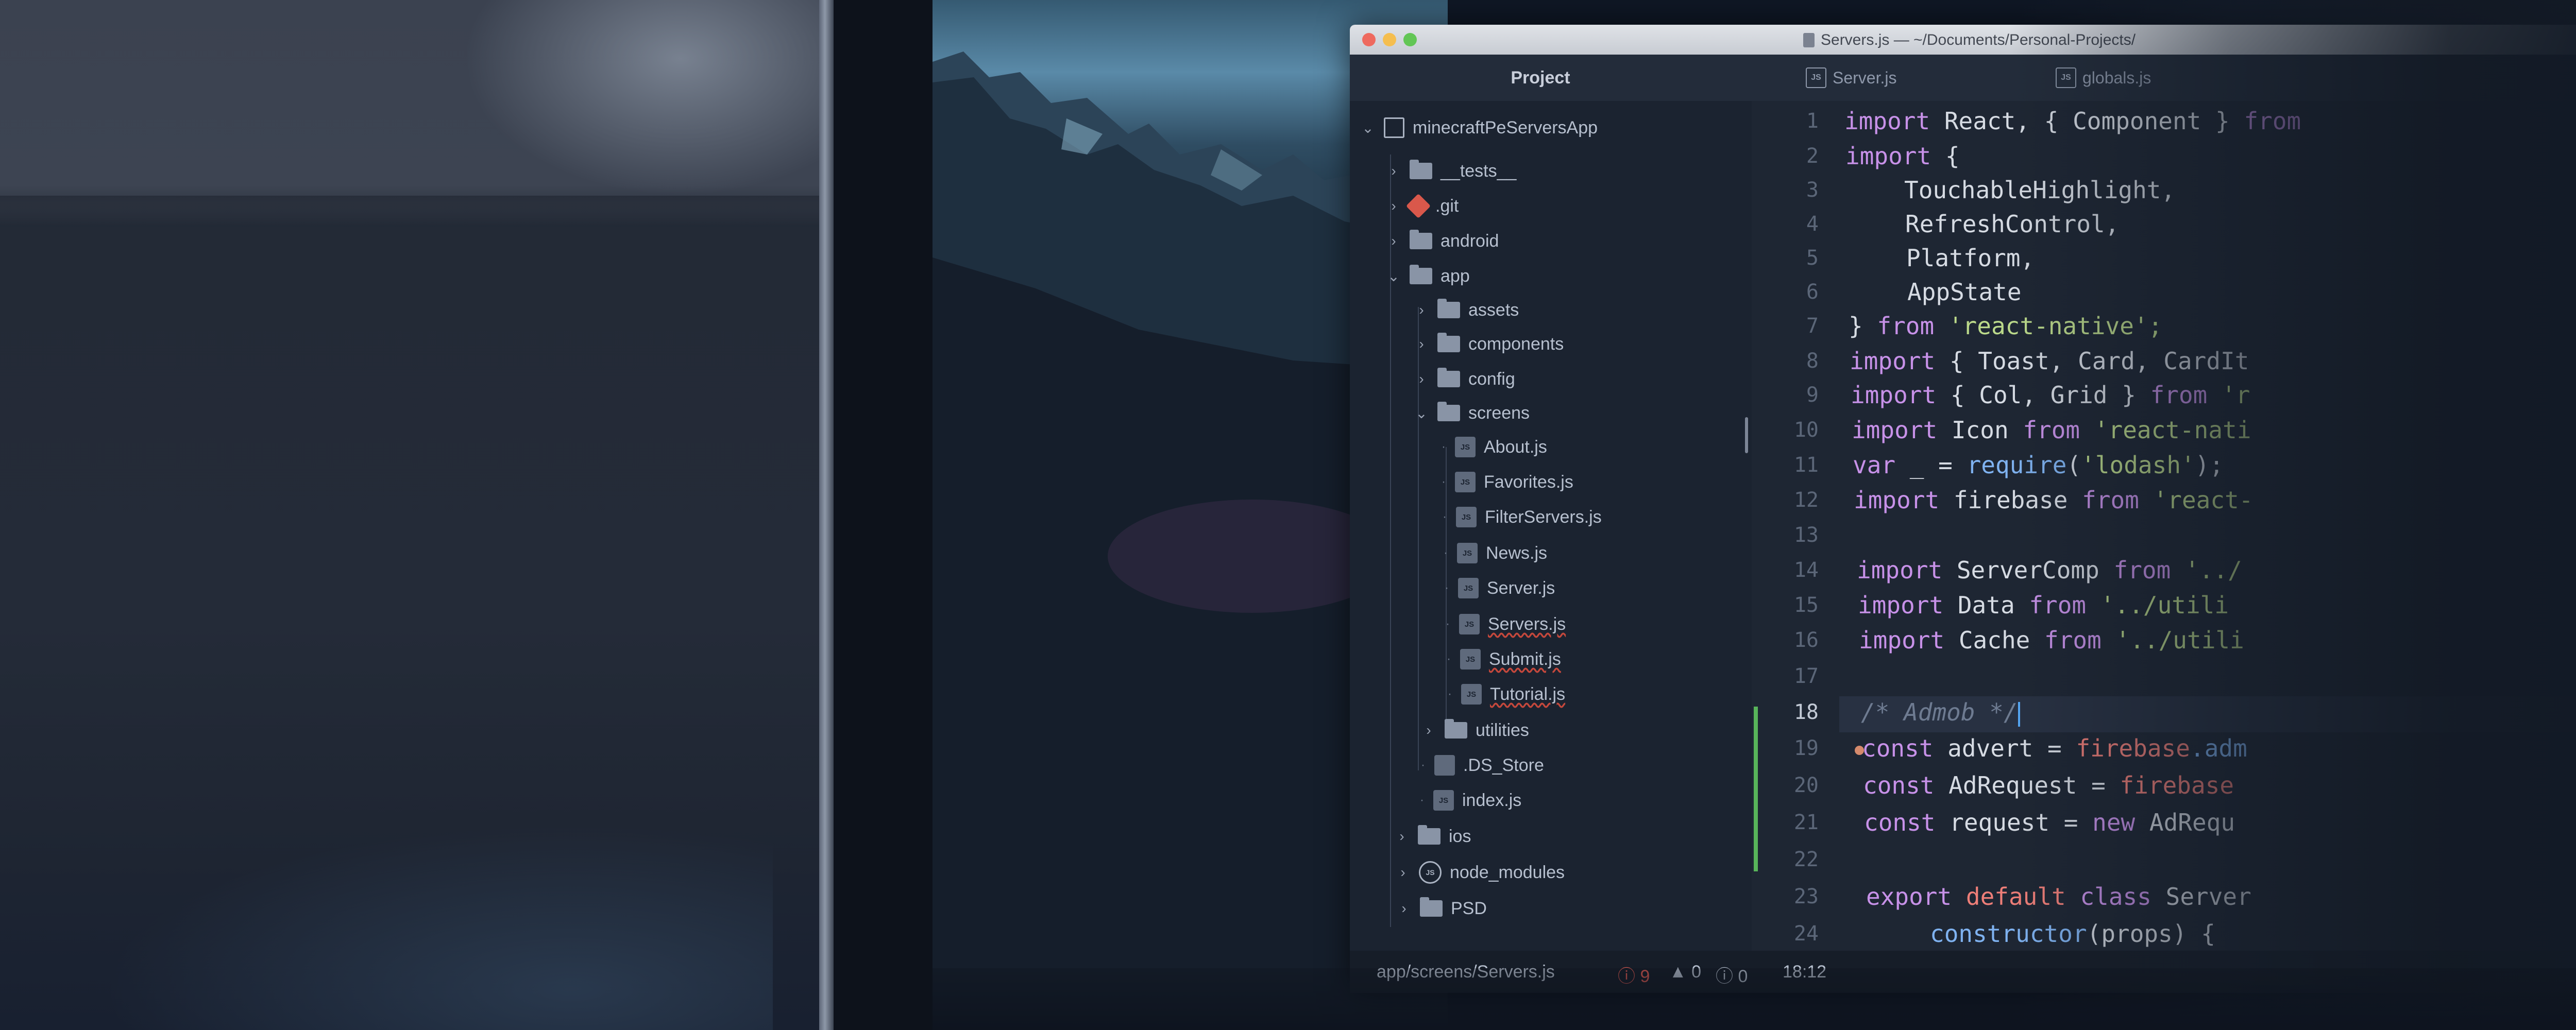 The height and width of the screenshot is (1030, 2576). What do you see at coordinates (1460, 836) in the screenshot?
I see `tree-item-label: ios` at bounding box center [1460, 836].